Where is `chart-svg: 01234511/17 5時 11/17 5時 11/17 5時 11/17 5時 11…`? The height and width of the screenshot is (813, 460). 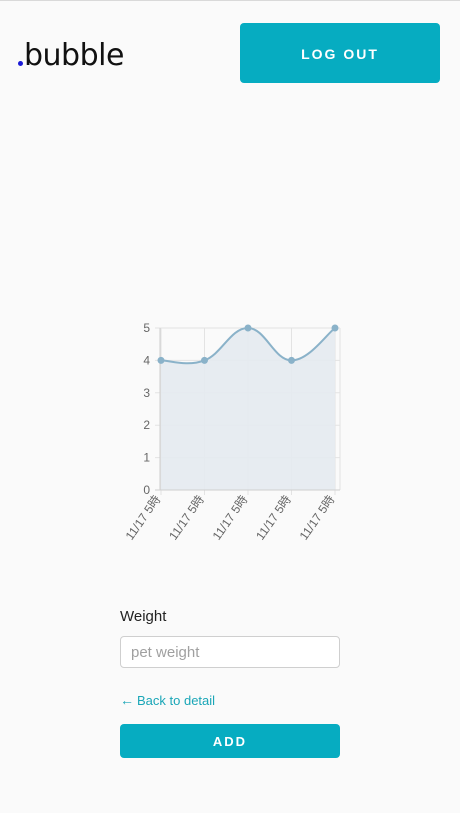
chart-svg: 01234511/17 5時 11/17 5時 11/17 5時 11/17 5時 11… is located at coordinates (232, 432).